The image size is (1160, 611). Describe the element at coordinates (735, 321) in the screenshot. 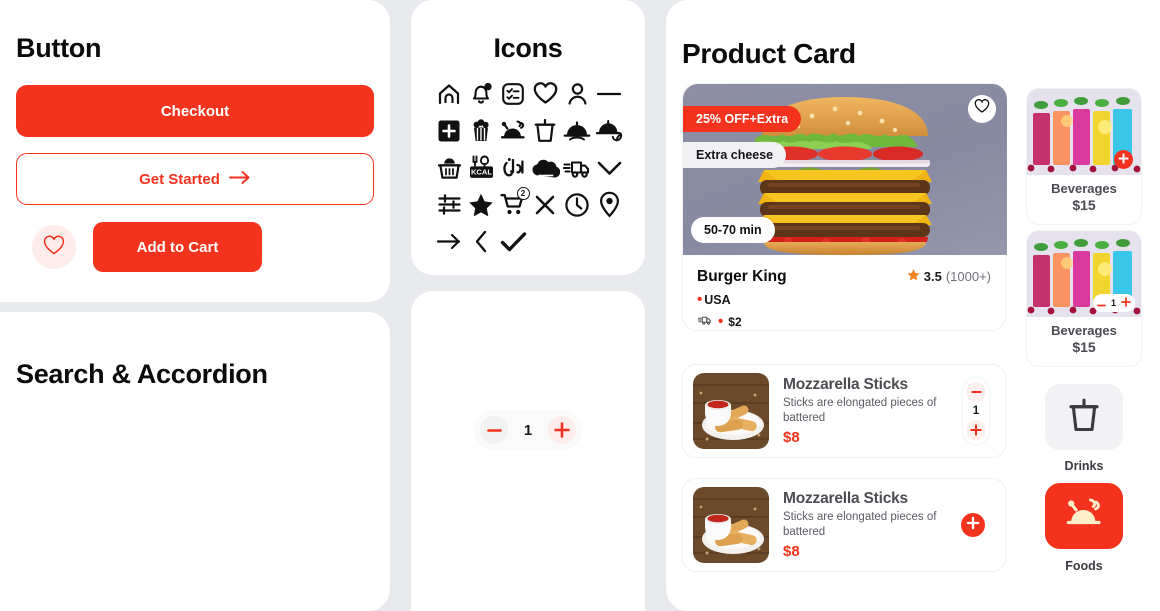

I see `delivery-fee: $2` at that location.